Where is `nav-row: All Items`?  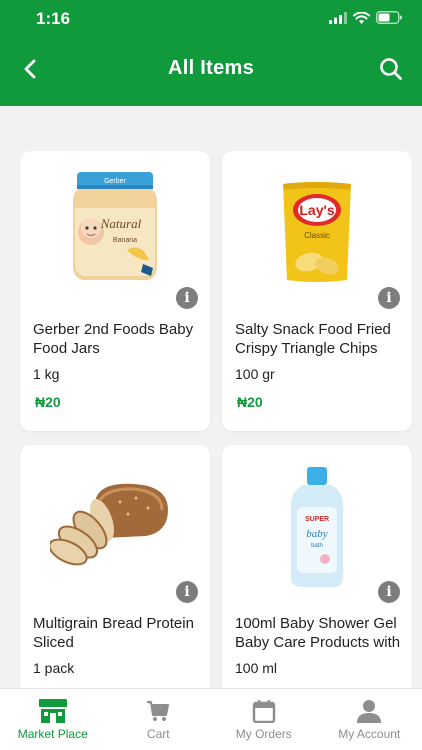 nav-row: All Items is located at coordinates (211, 69).